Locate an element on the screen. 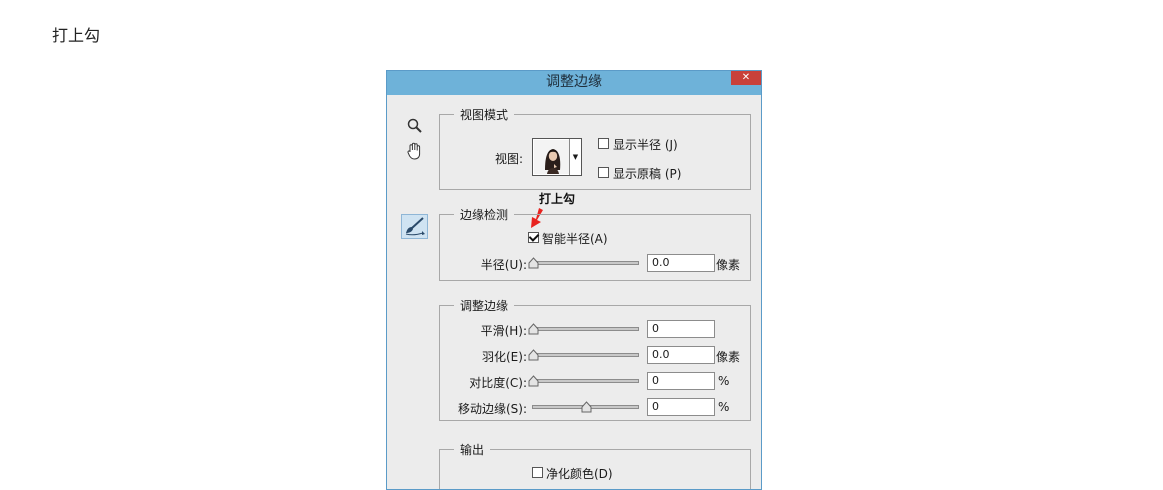  dialog-title: 调整边缘 is located at coordinates (574, 82).